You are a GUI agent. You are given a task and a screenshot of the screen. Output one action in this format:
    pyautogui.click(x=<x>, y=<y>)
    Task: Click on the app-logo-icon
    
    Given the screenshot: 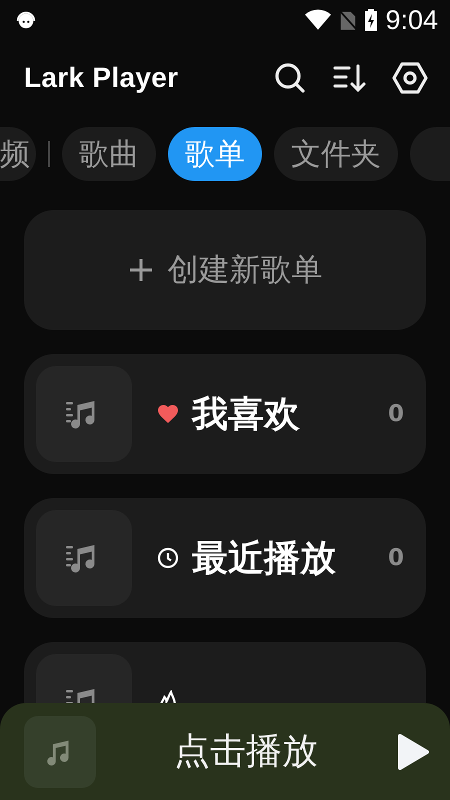 What is the action you would take?
    pyautogui.click(x=26, y=20)
    